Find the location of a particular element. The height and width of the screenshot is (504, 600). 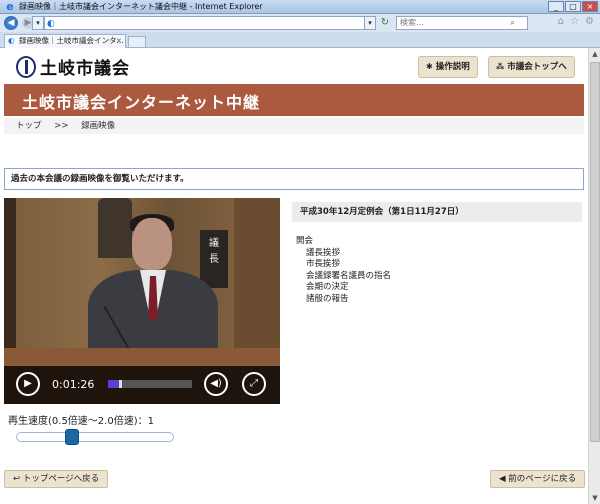

breadcrumb-top-link: トップ is located at coordinates (29, 126).